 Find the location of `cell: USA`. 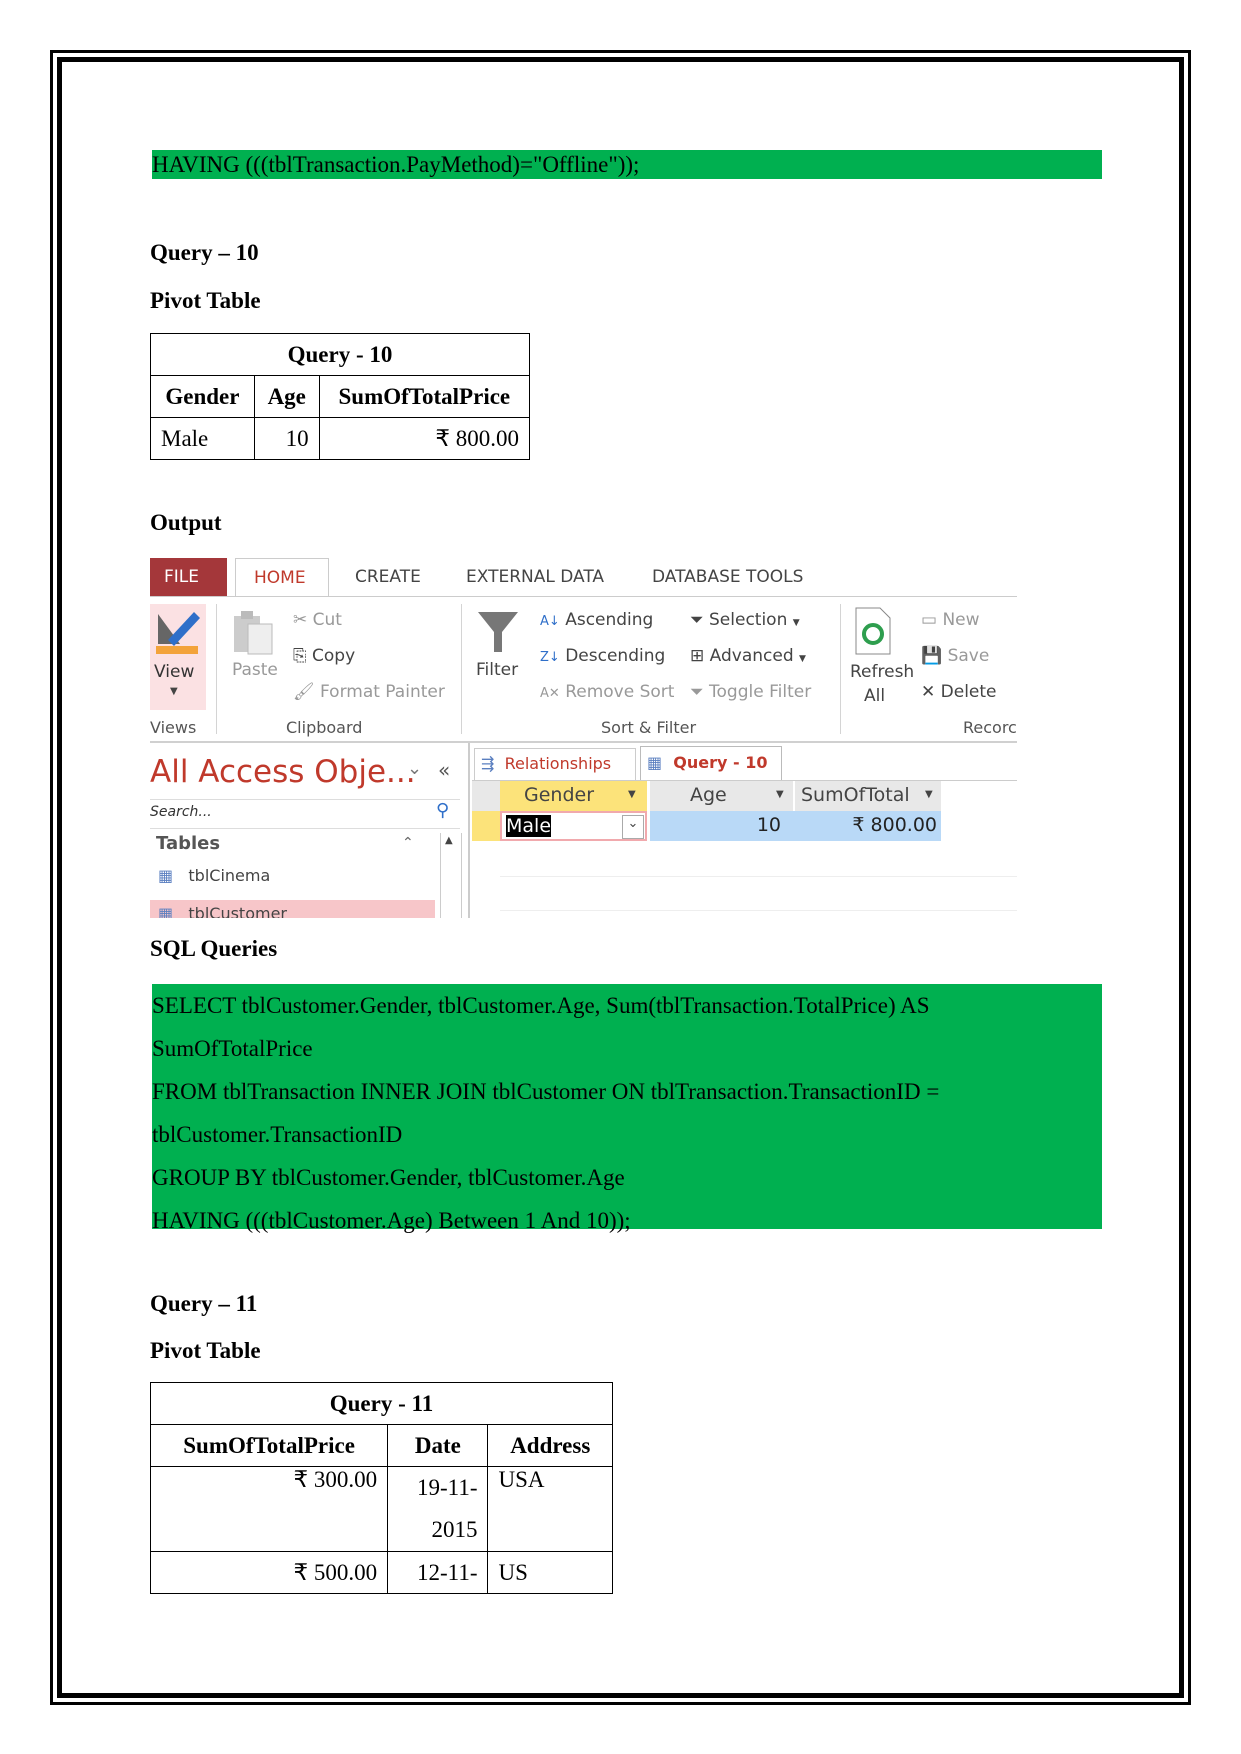

cell: USA is located at coordinates (550, 1509).